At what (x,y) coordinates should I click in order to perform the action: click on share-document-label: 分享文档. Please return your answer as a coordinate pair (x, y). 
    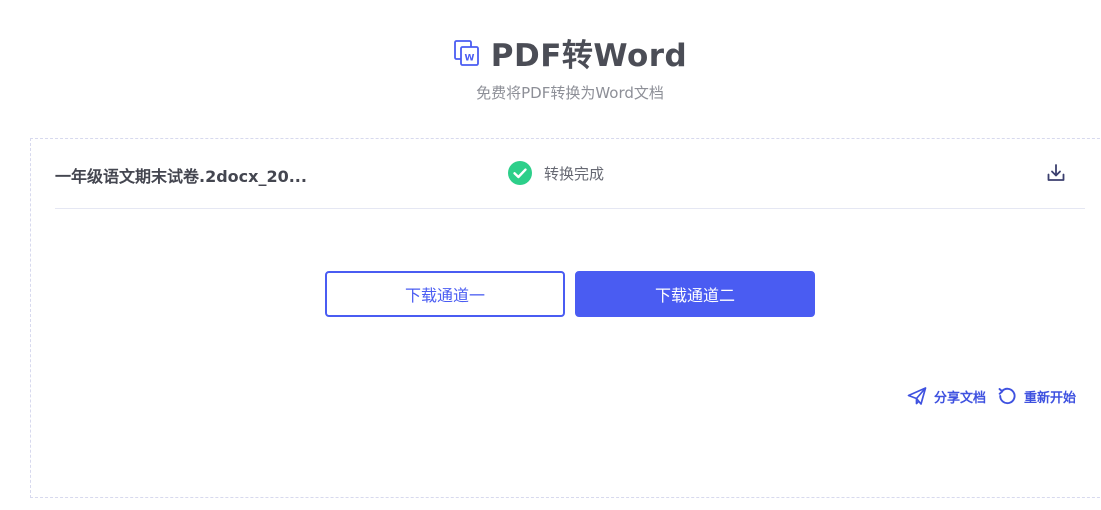
    Looking at the image, I should click on (960, 398).